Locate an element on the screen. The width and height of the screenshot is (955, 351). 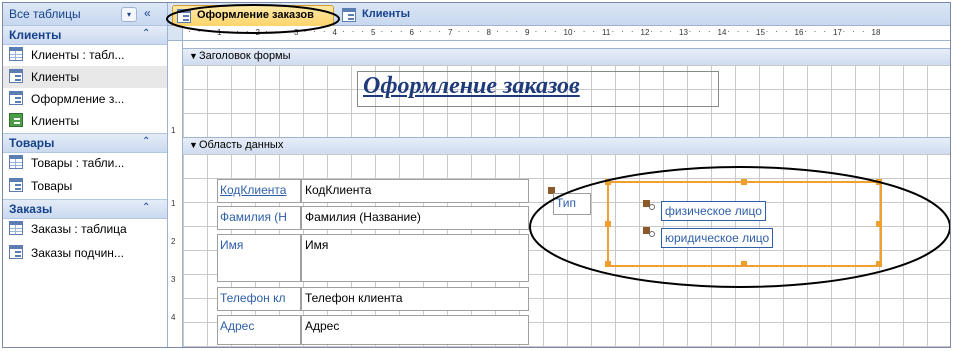
nav-item-goods-form: Товары is located at coordinates (85, 186).